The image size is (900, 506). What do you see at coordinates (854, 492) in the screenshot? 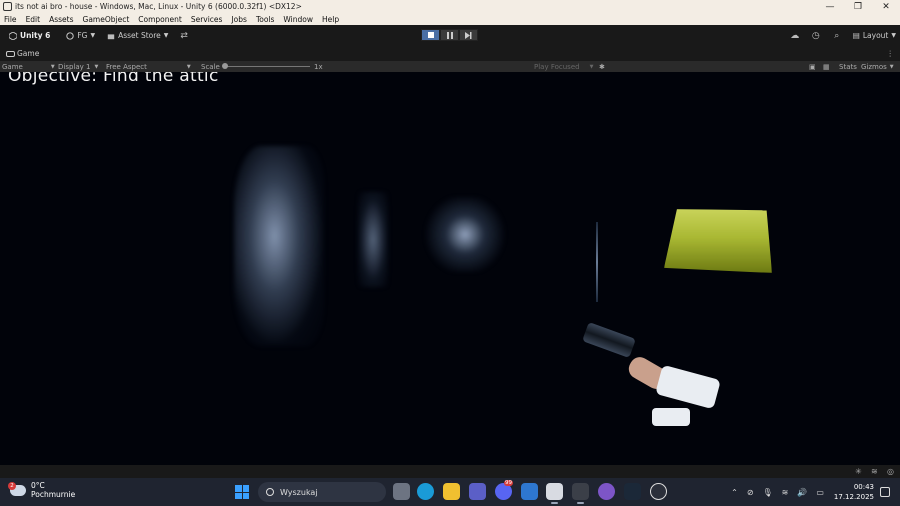
I see `taskbar-clock: 00:43 17.12.2025` at bounding box center [854, 492].